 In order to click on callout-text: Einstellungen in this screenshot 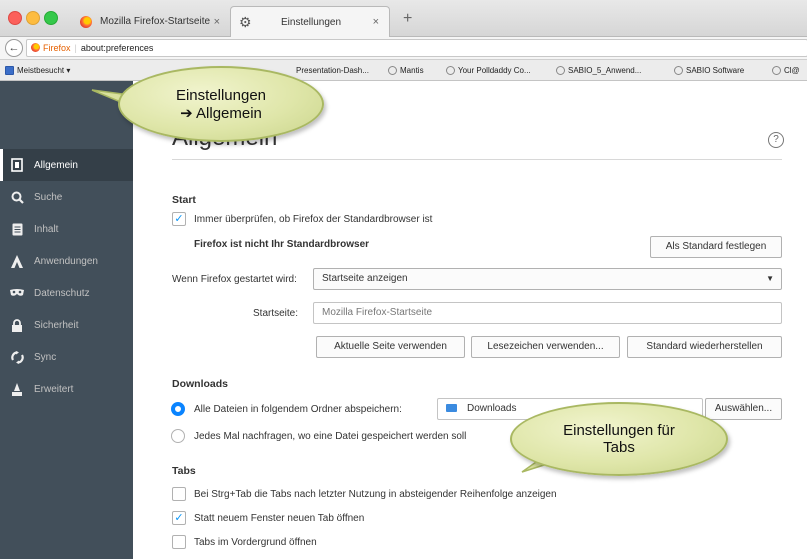, I will do `click(221, 95)`.